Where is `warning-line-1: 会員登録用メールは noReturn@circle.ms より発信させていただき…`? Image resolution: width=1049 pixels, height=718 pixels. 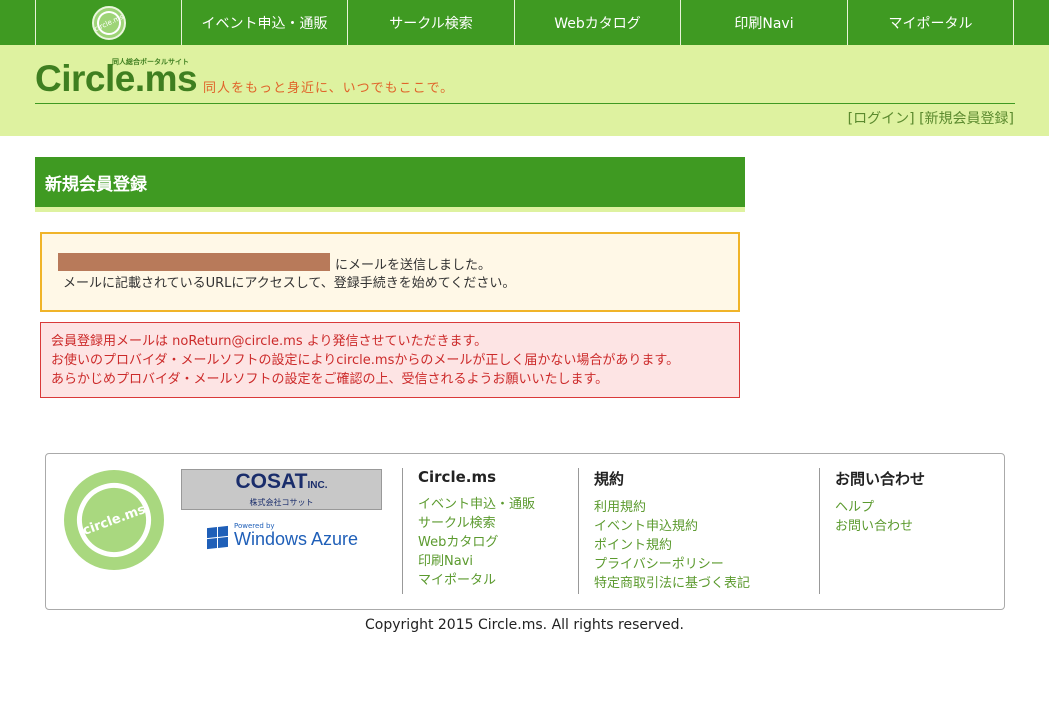
warning-line-1: 会員登録用メールは noReturn@circle.ms より発信させていただき… is located at coordinates (269, 341).